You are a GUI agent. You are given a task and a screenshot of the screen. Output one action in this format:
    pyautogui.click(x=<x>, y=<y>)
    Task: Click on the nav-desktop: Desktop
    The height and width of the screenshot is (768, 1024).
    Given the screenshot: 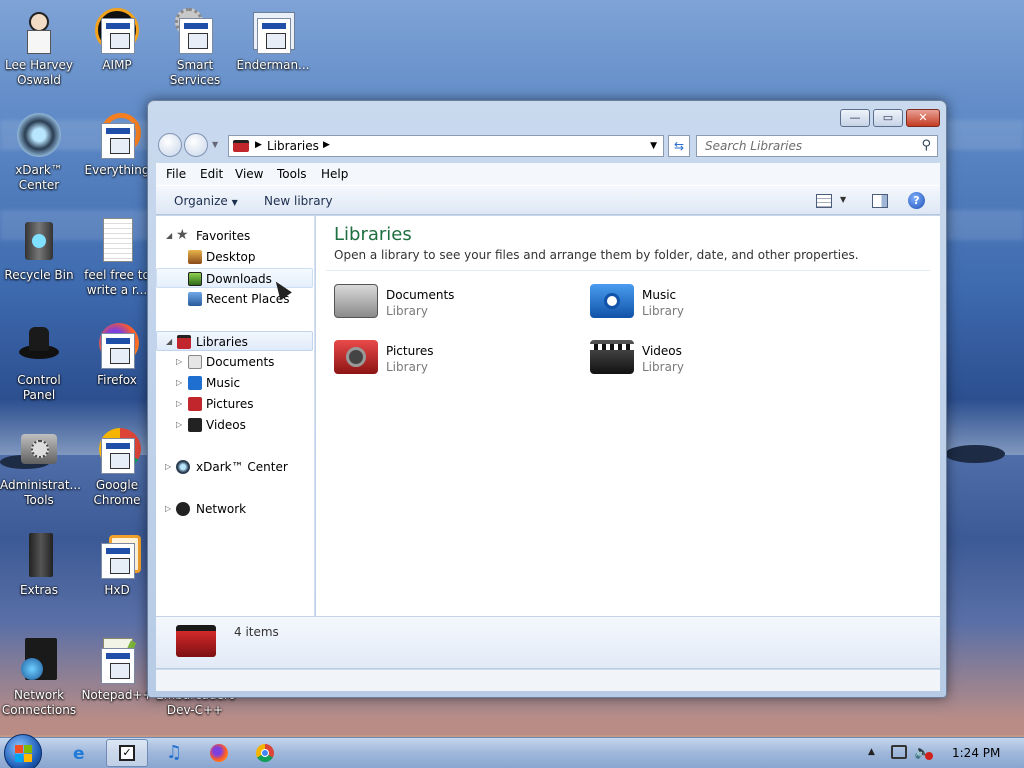 What is the action you would take?
    pyautogui.click(x=234, y=257)
    